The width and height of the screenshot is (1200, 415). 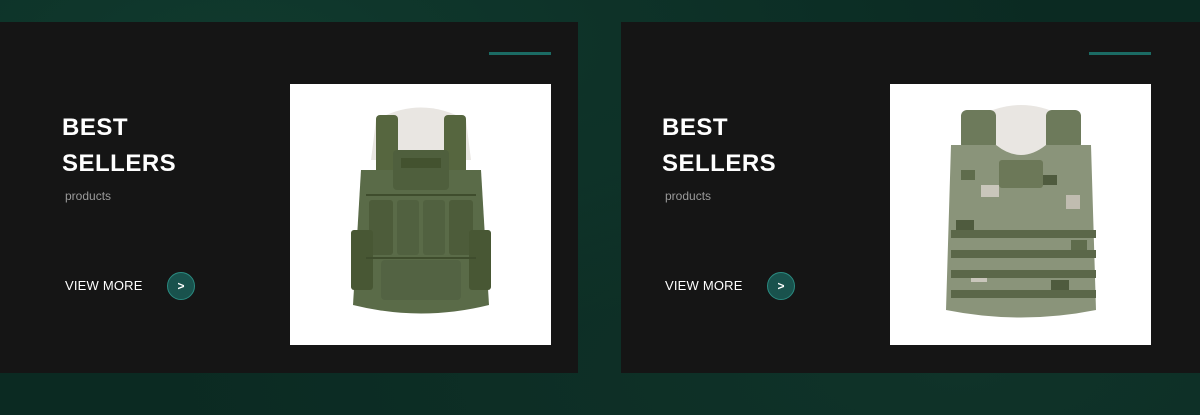 I want to click on camo-tactical-vest-image, so click(x=1020, y=210).